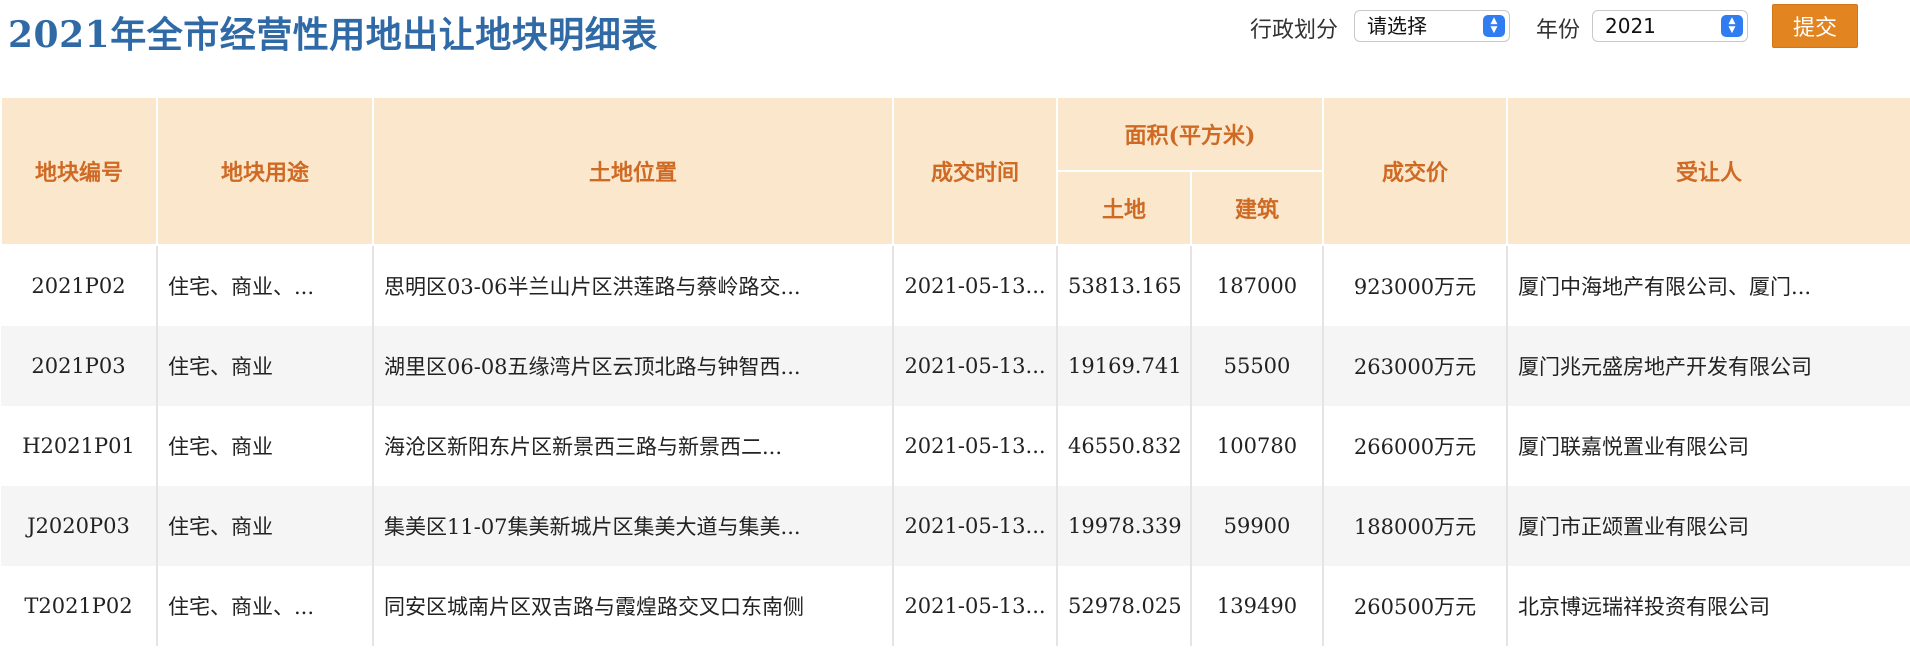 The image size is (1910, 654). What do you see at coordinates (1708, 446) in the screenshot?
I see `cell-assignee: 厦门联嘉悦置业有限公司` at bounding box center [1708, 446].